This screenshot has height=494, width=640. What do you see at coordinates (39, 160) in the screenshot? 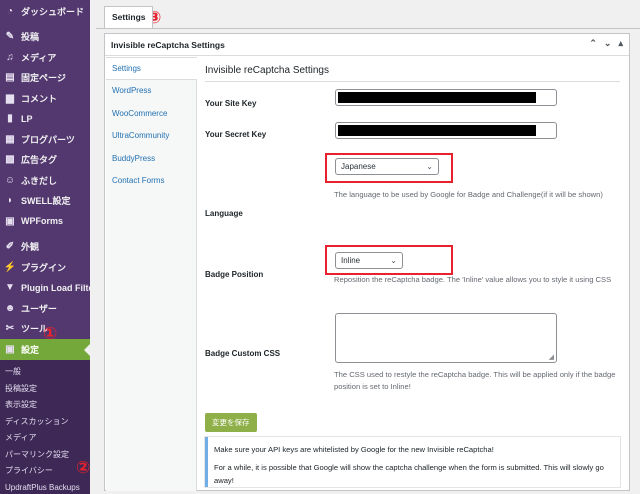
I see `sidebar-item-label: 広告タグ` at bounding box center [39, 160].